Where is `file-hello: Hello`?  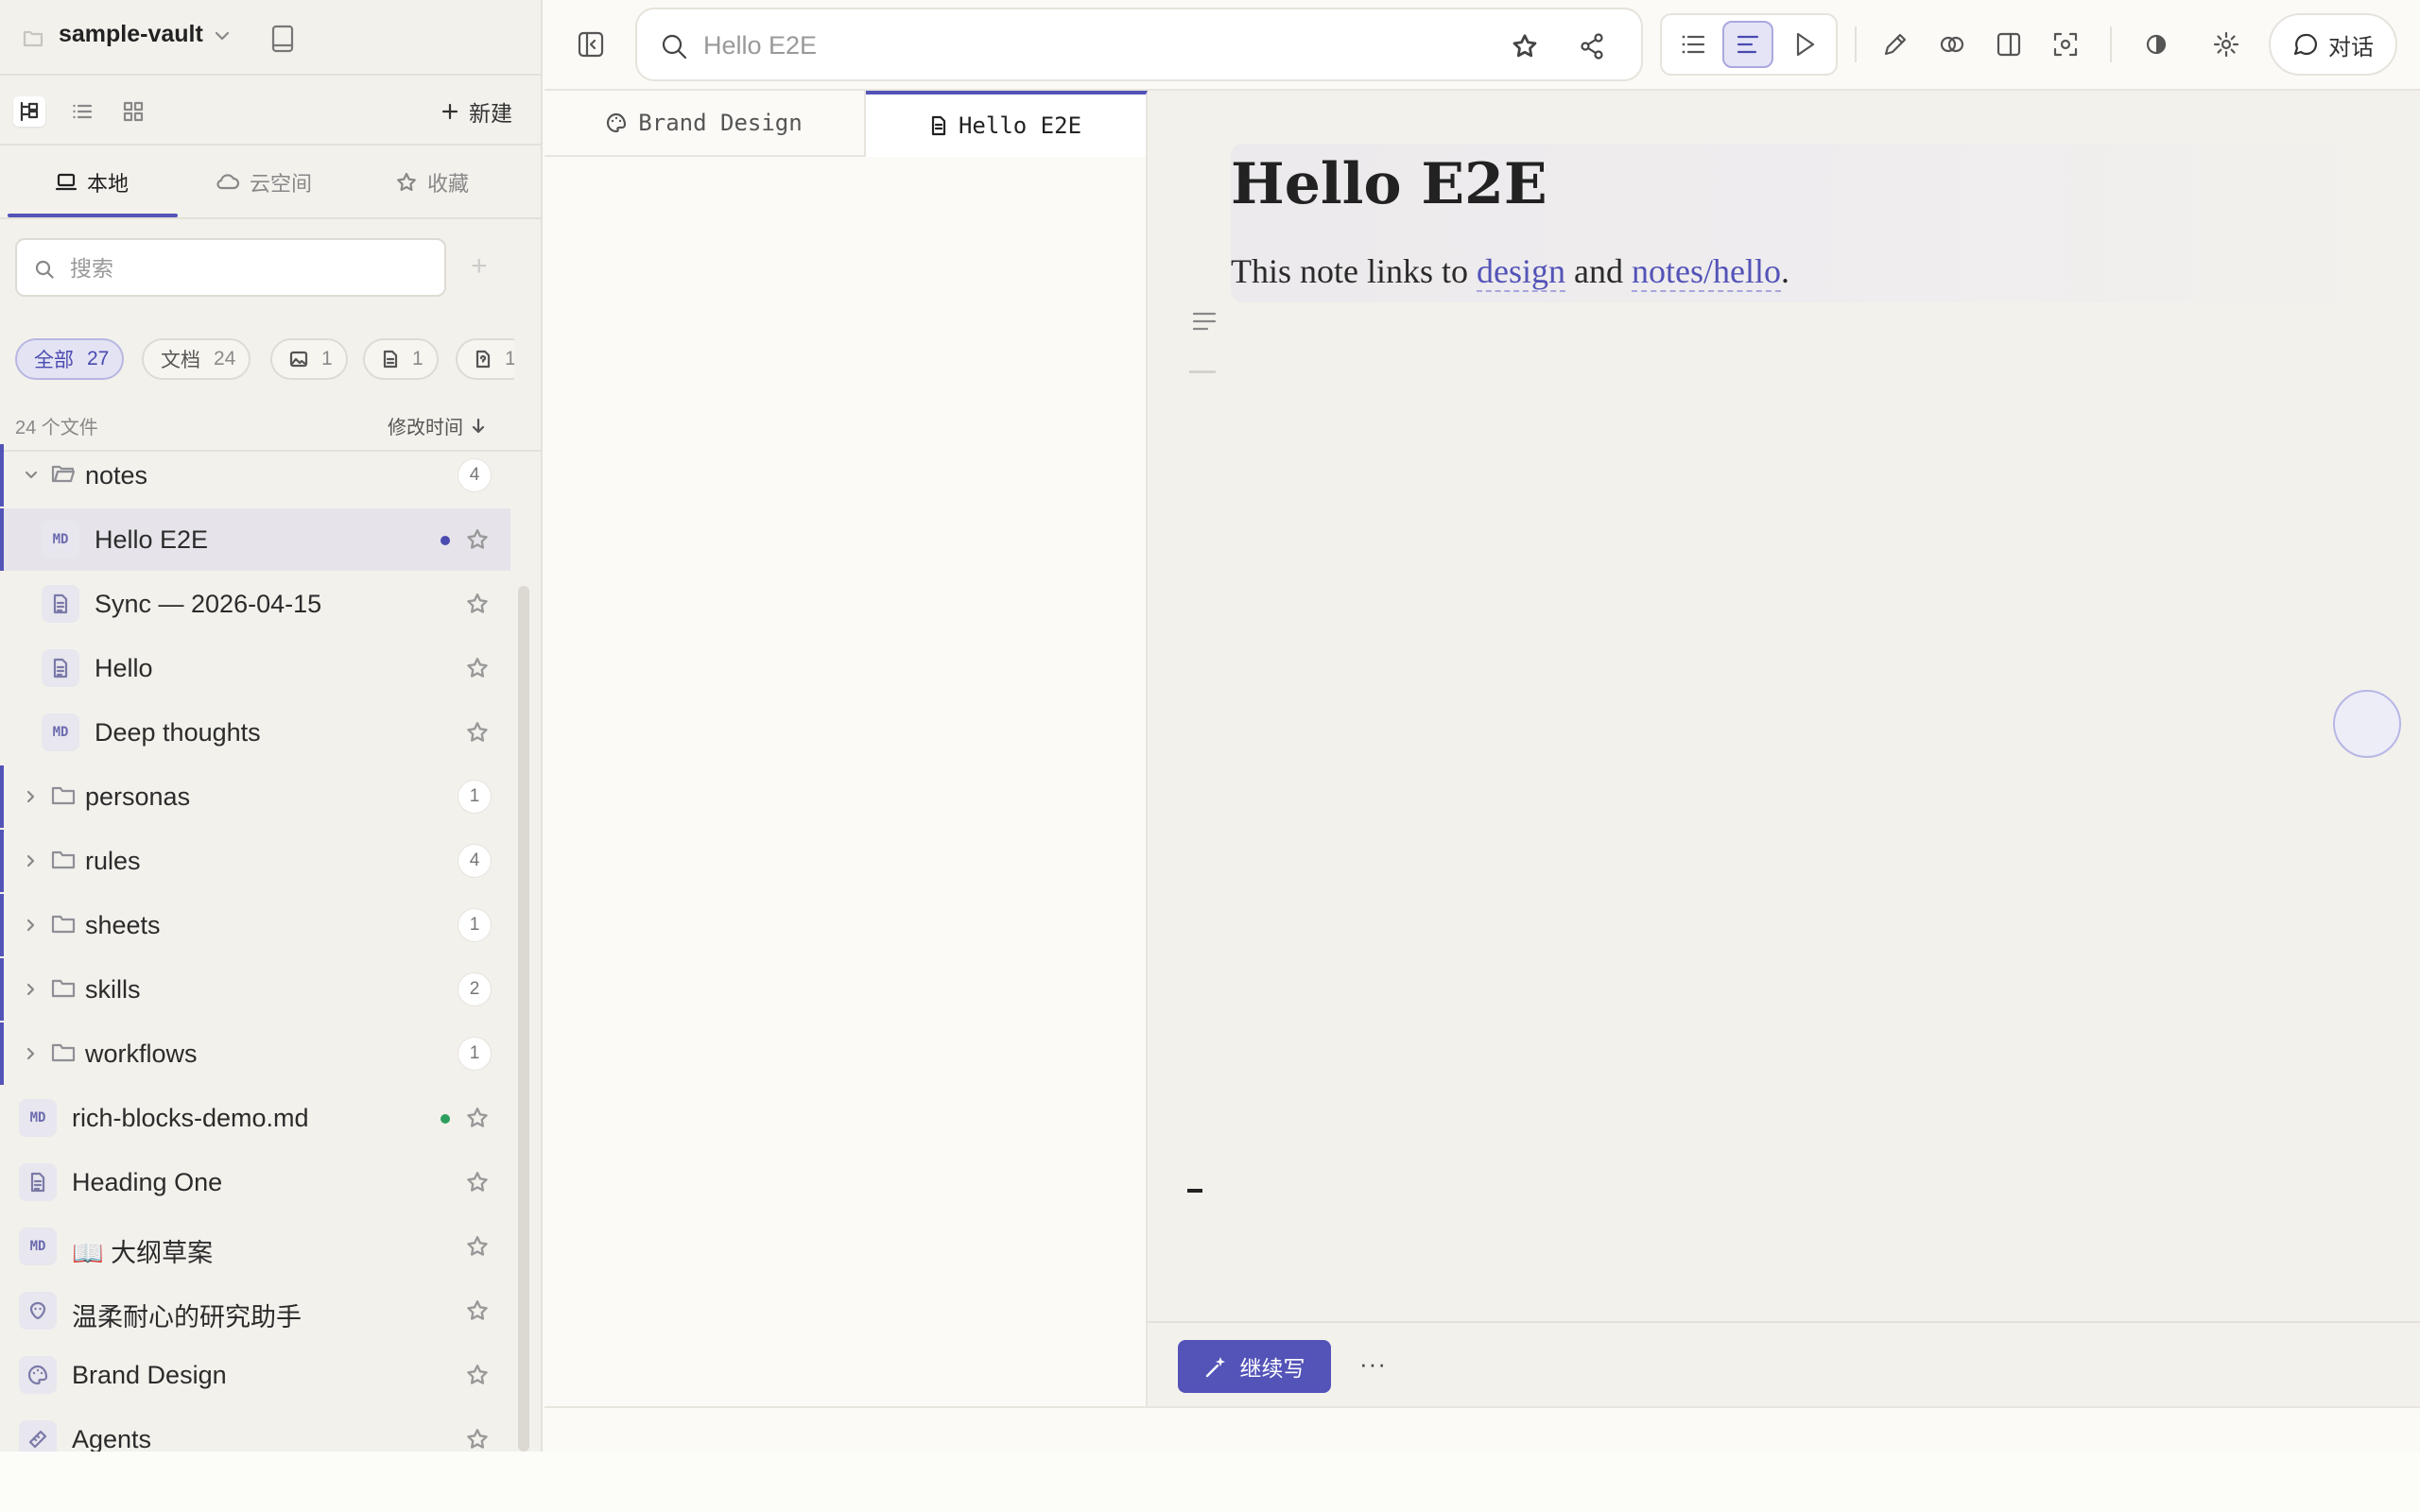 file-hello: Hello is located at coordinates (255, 668).